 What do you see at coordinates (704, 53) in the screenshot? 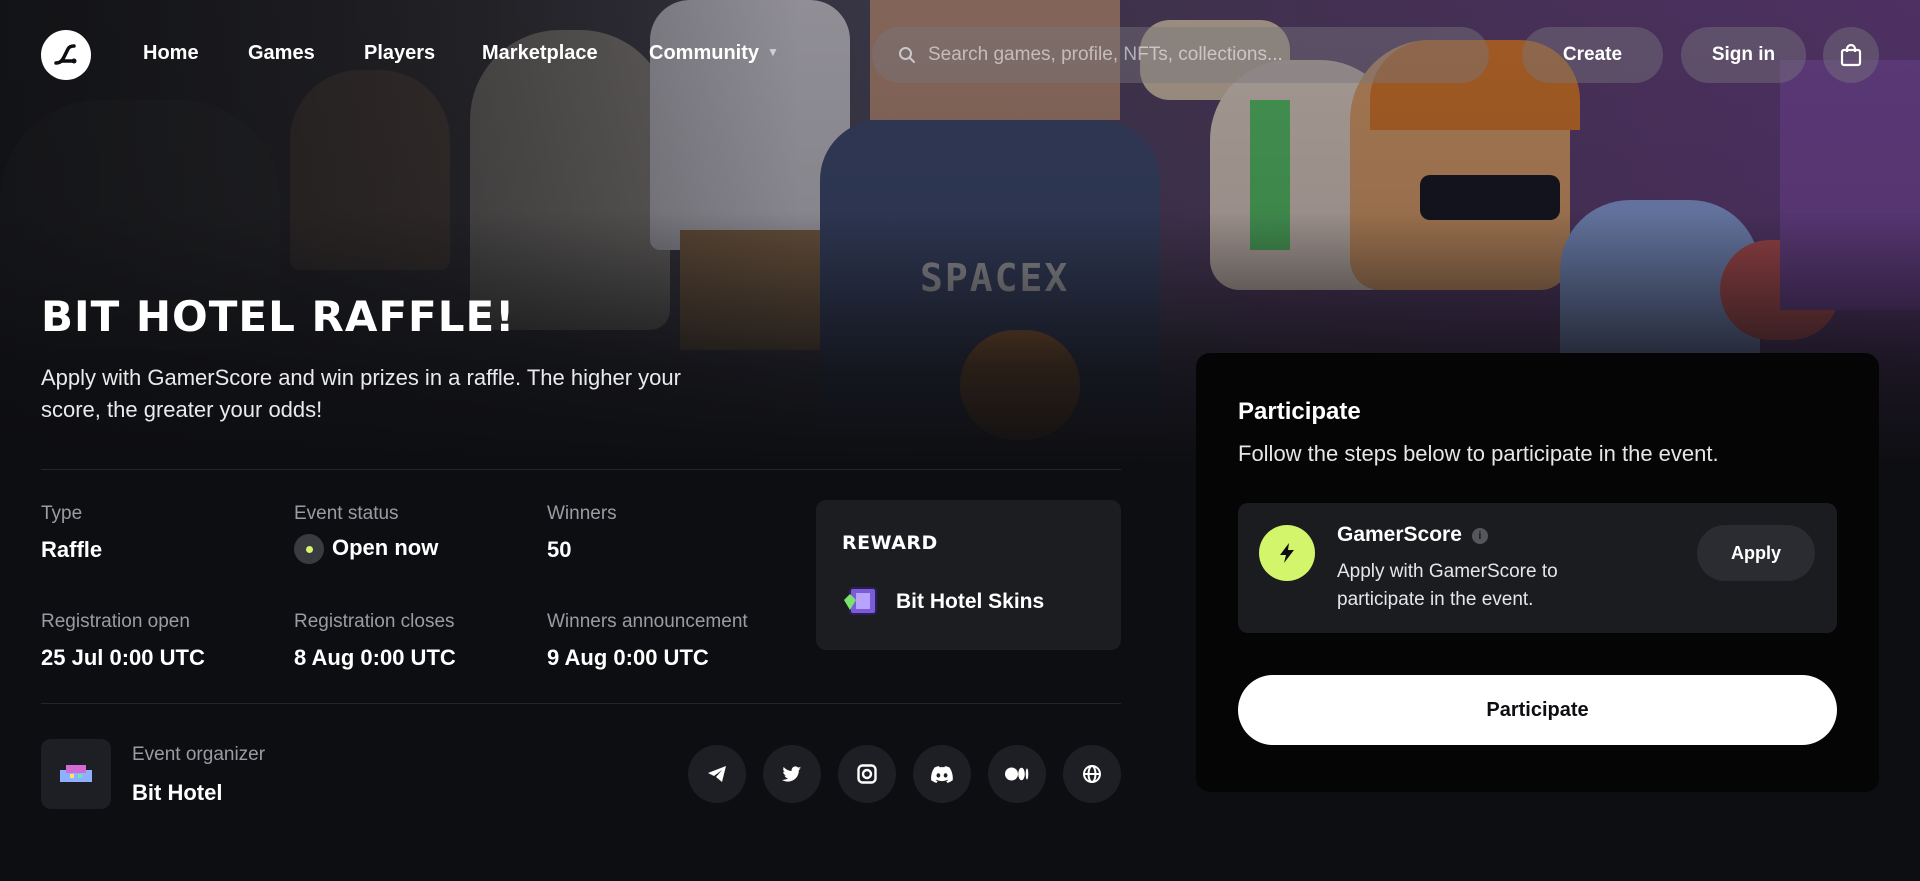
I see `nav-community-label: Community` at bounding box center [704, 53].